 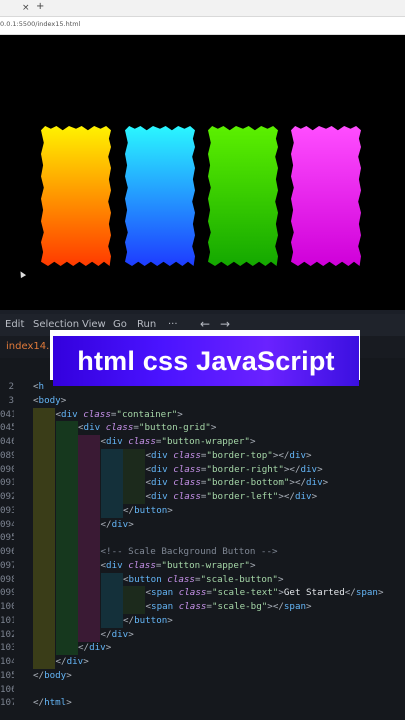 I want to click on file-tab-index14: index14.h, so click(x=28, y=347).